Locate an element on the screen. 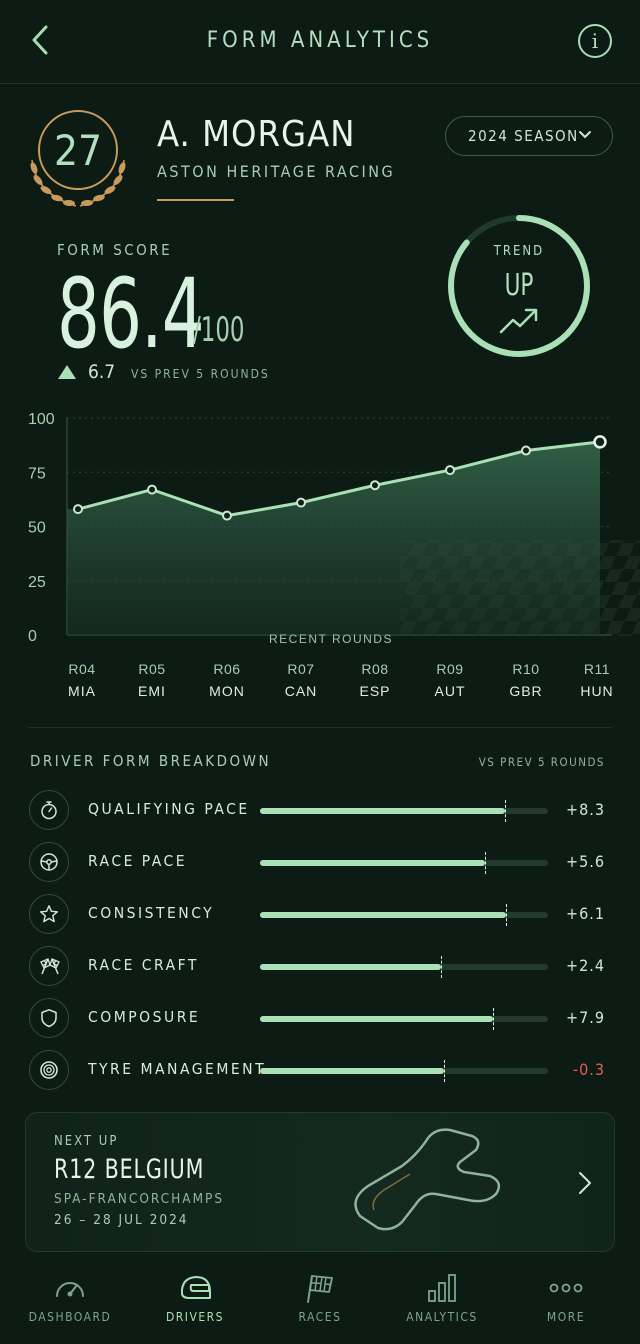  breakdown-label: RACE PACE is located at coordinates (138, 861).